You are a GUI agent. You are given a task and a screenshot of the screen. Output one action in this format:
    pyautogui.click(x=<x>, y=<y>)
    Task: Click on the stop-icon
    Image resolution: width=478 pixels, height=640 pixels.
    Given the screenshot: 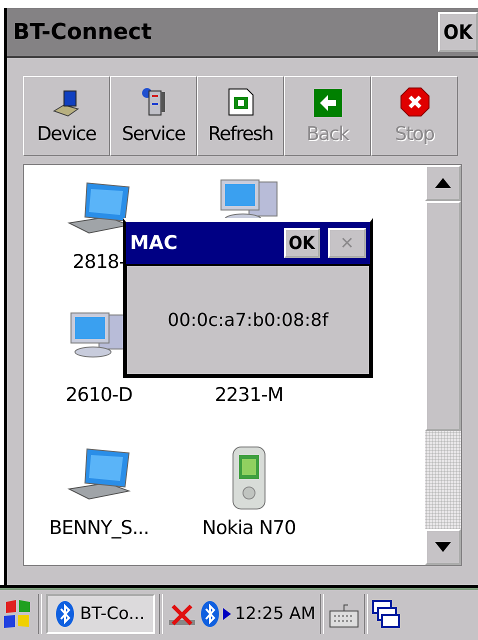 What is the action you would take?
    pyautogui.click(x=415, y=102)
    